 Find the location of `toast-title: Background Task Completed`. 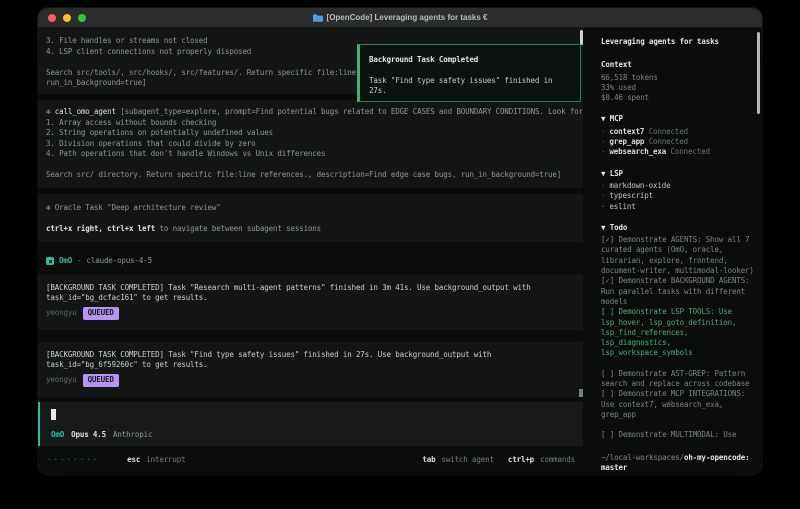

toast-title: Background Task Completed is located at coordinates (424, 59).